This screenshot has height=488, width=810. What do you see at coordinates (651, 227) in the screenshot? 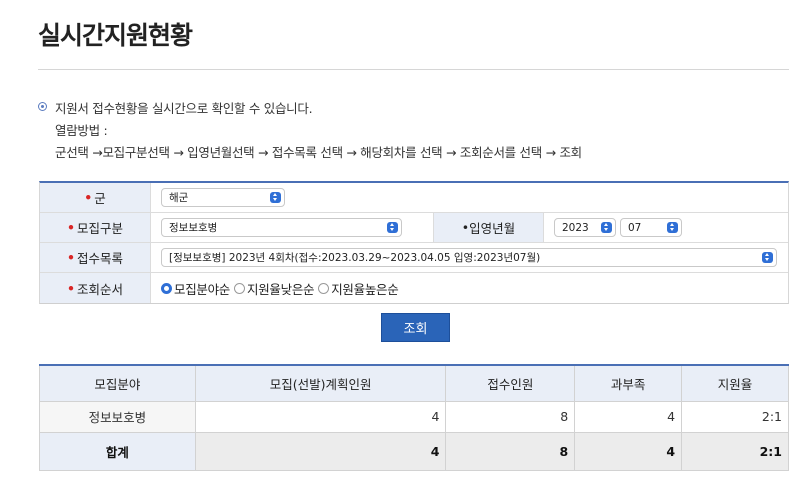
I see `enlist-month-select: 07` at bounding box center [651, 227].